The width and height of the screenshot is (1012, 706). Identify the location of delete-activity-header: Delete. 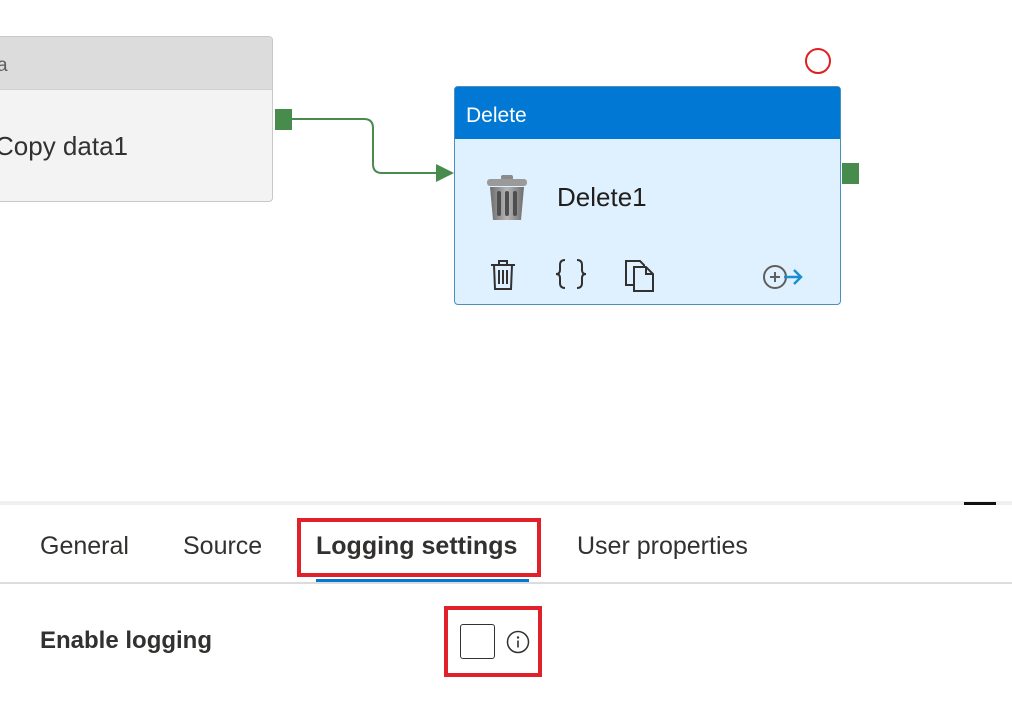
(647, 113).